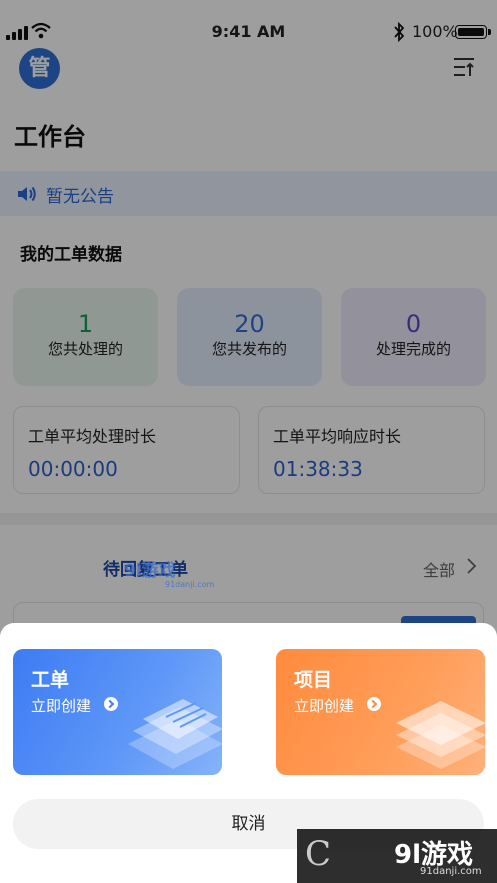 The image size is (497, 883). Describe the element at coordinates (440, 735) in the screenshot. I see `layers-icon` at that location.